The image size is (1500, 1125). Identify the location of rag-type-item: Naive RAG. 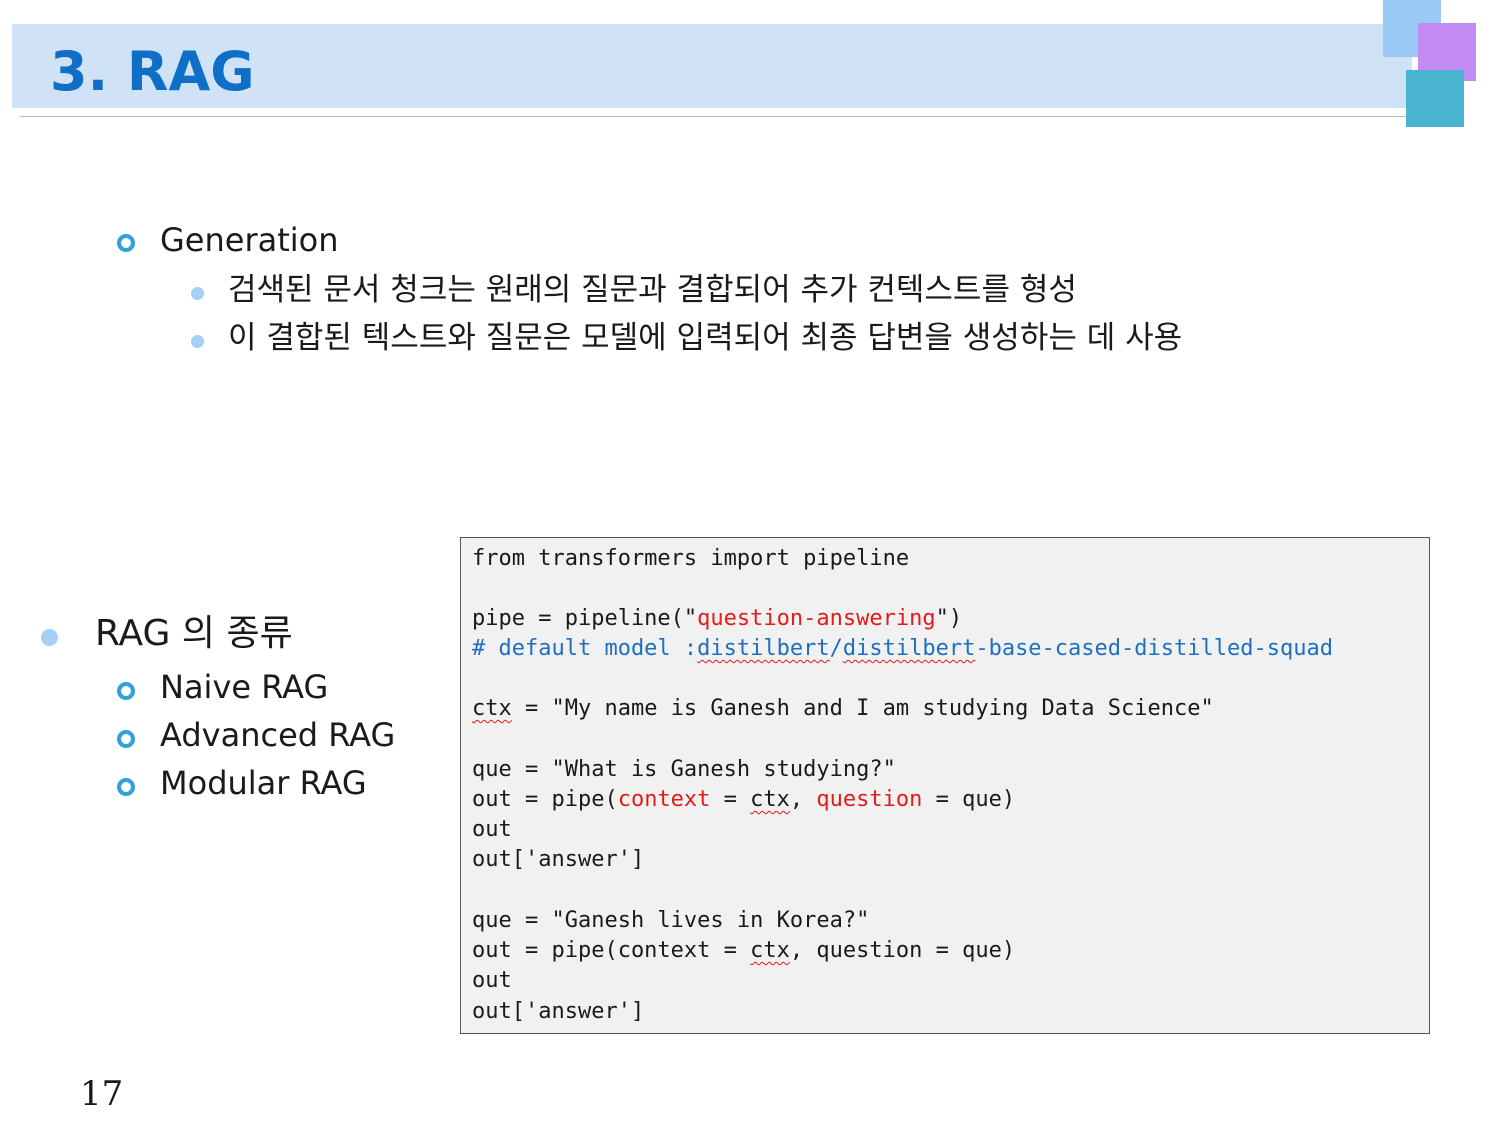
(244, 687).